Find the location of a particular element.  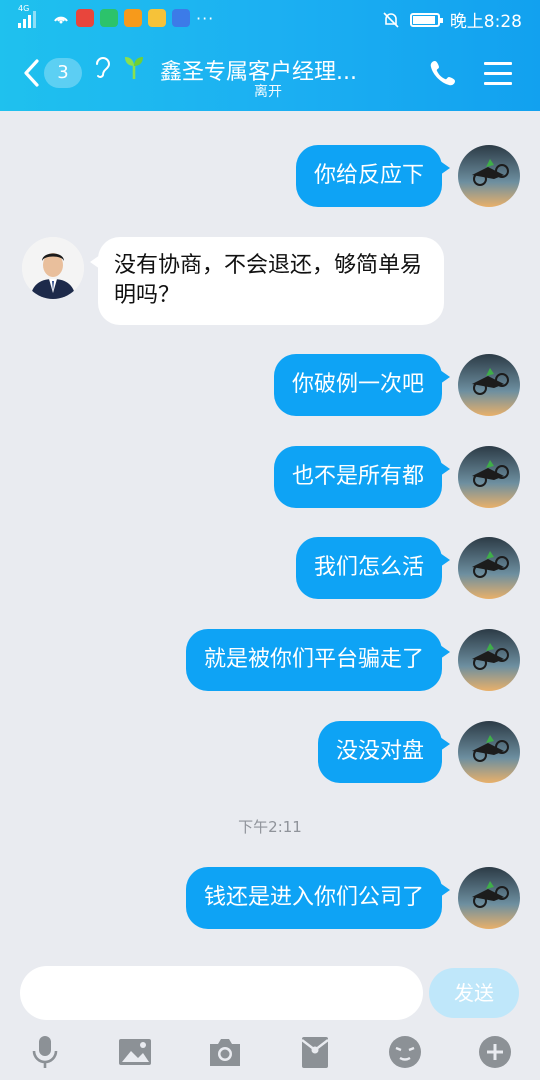

microphone-icon is located at coordinates (45, 1052).